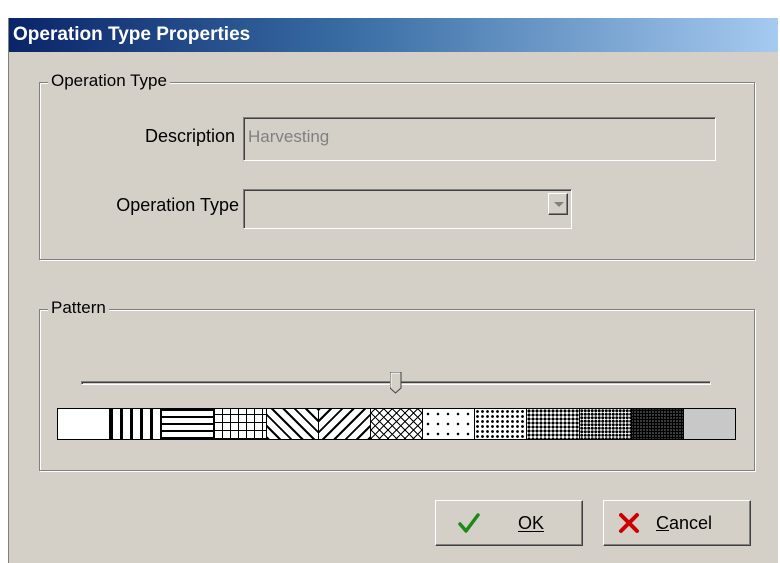  Describe the element at coordinates (343, 424) in the screenshot. I see `pattern-swatch-diagonal-back` at that location.